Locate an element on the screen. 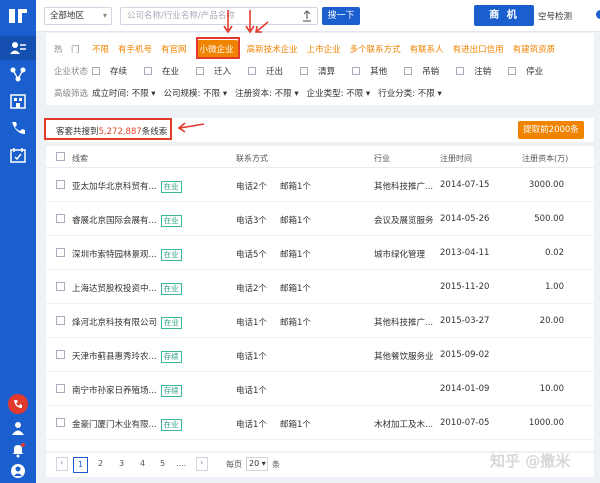 The image size is (600, 483). hot-tag: 不限 is located at coordinates (100, 49).